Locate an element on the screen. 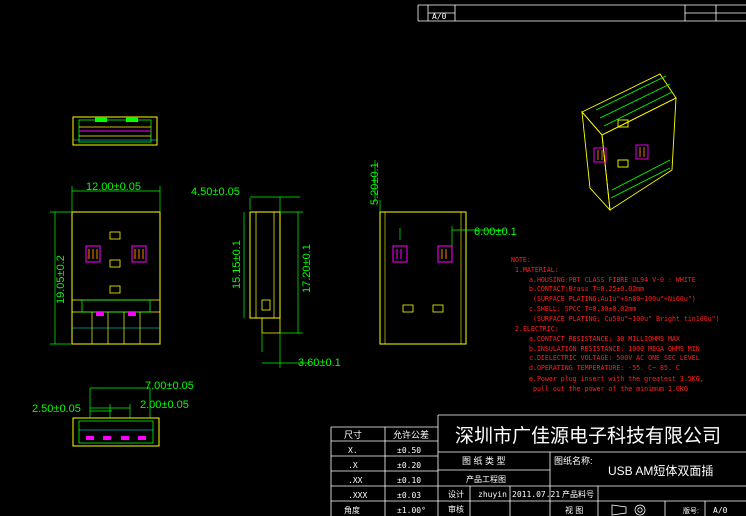  company-name: 深圳市广佳源电子科技有限公司 is located at coordinates (588, 436).